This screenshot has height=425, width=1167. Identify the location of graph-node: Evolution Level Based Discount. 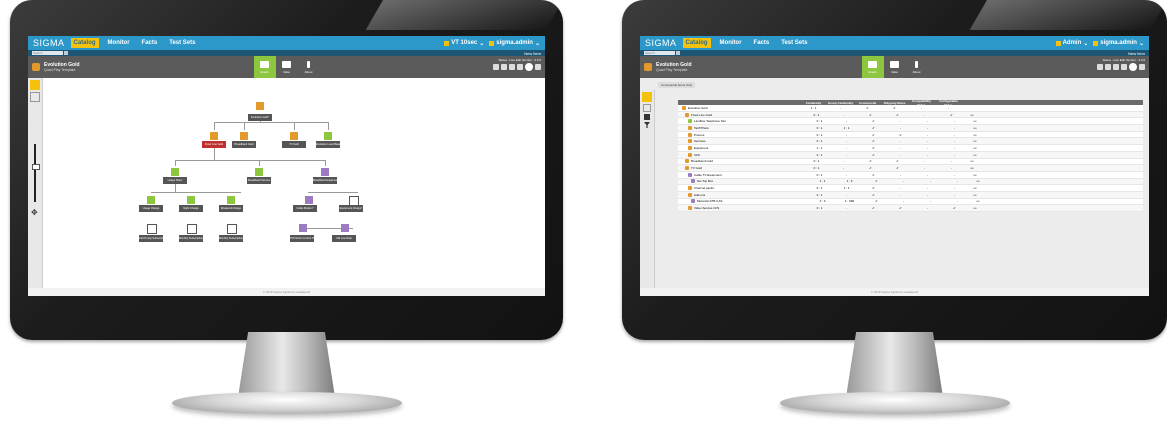
(328, 144).